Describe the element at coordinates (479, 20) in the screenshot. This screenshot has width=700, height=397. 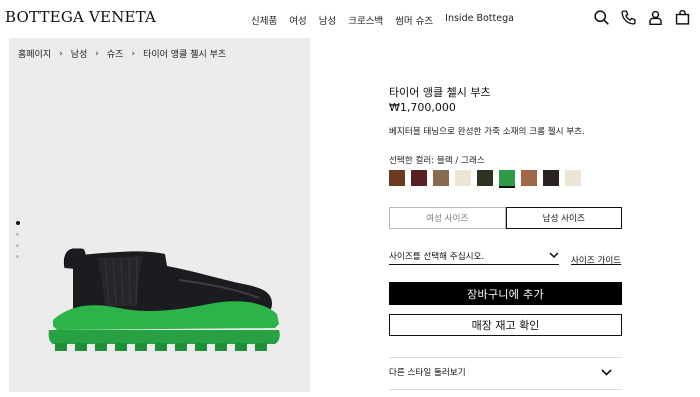
I see `nav-item-inside-bottega: Inside Bottega` at that location.